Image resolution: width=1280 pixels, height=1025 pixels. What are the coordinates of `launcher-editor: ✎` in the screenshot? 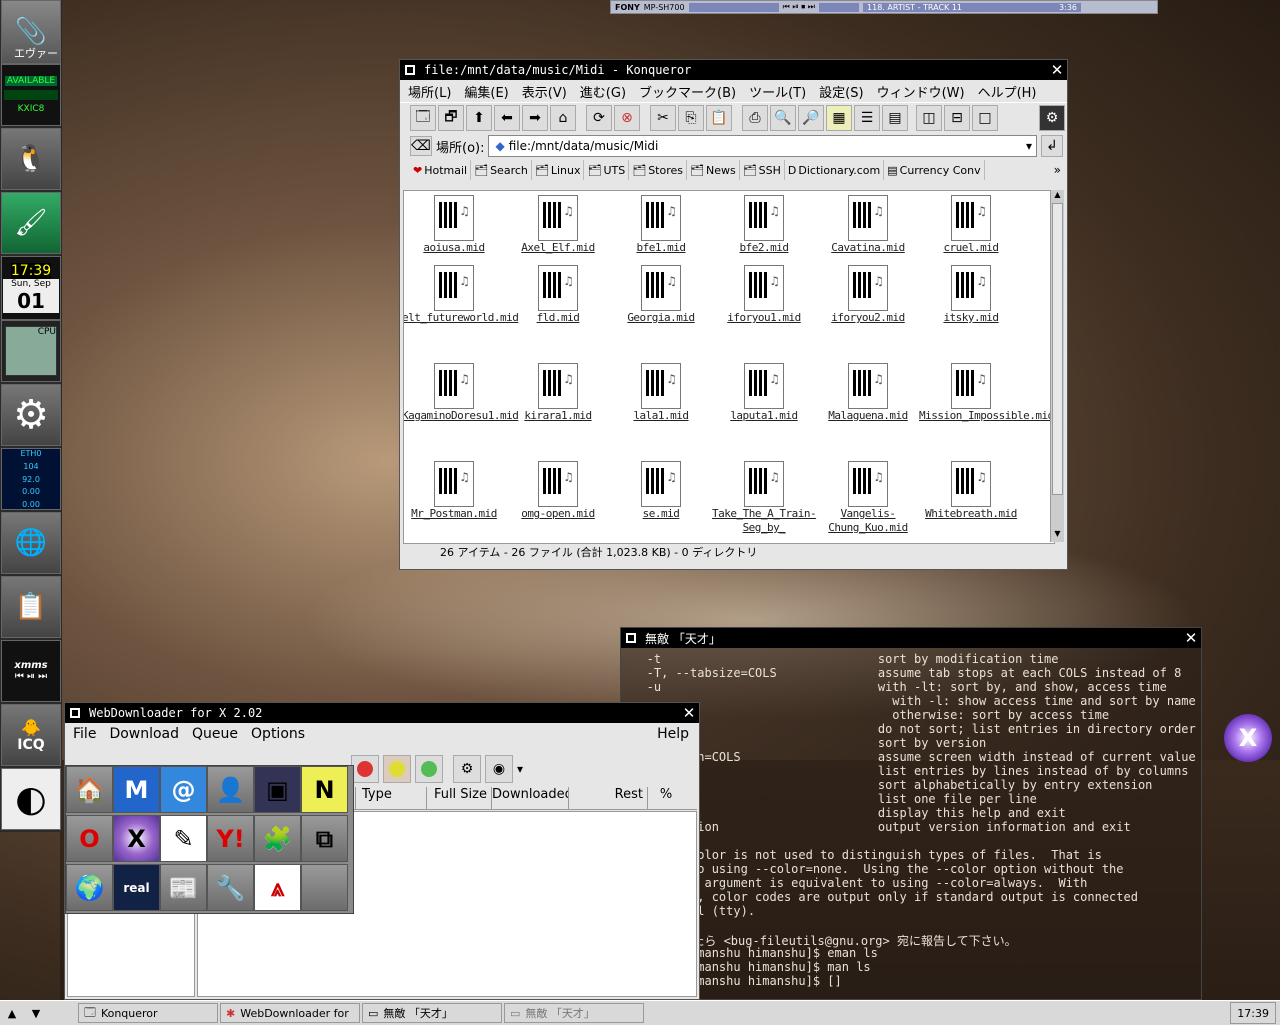 It's located at (183, 838).